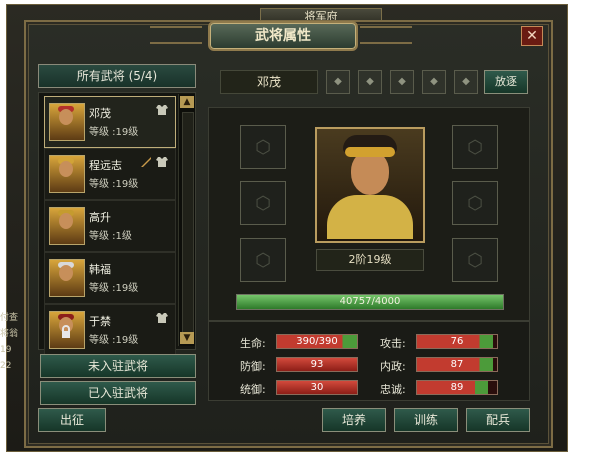 The width and height of the screenshot is (594, 456). I want to click on general-list-scrollbar: ▲ ▼, so click(186, 220).